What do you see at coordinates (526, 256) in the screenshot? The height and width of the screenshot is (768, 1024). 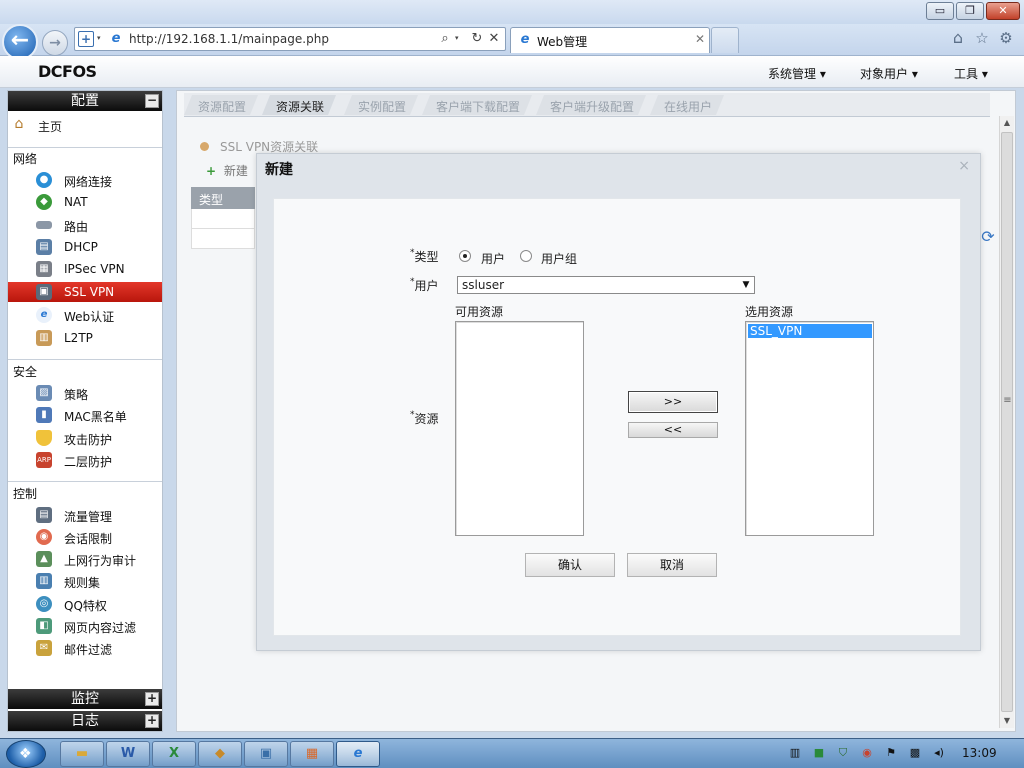 I see `radio-user-group` at bounding box center [526, 256].